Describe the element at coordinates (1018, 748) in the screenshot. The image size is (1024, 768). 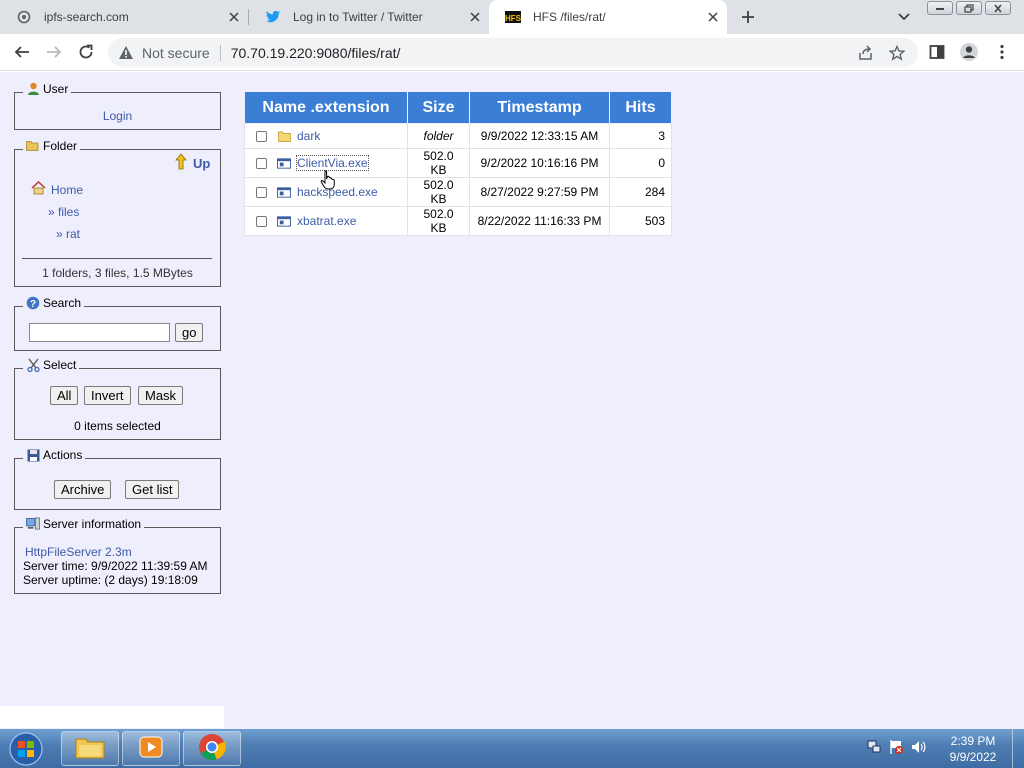
I see `show-desktop-button` at that location.